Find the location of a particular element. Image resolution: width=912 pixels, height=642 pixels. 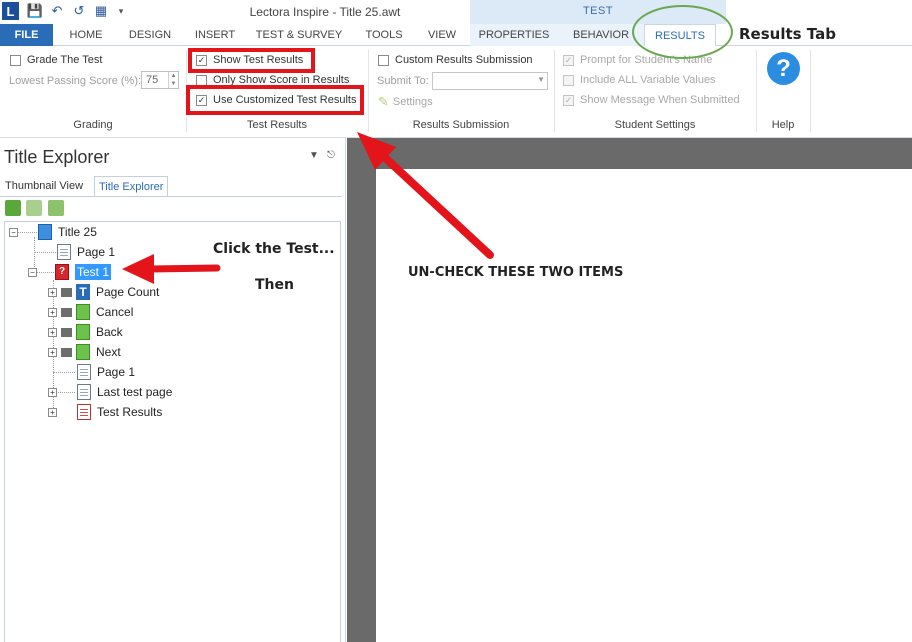

tab-divider is located at coordinates (171, 196).